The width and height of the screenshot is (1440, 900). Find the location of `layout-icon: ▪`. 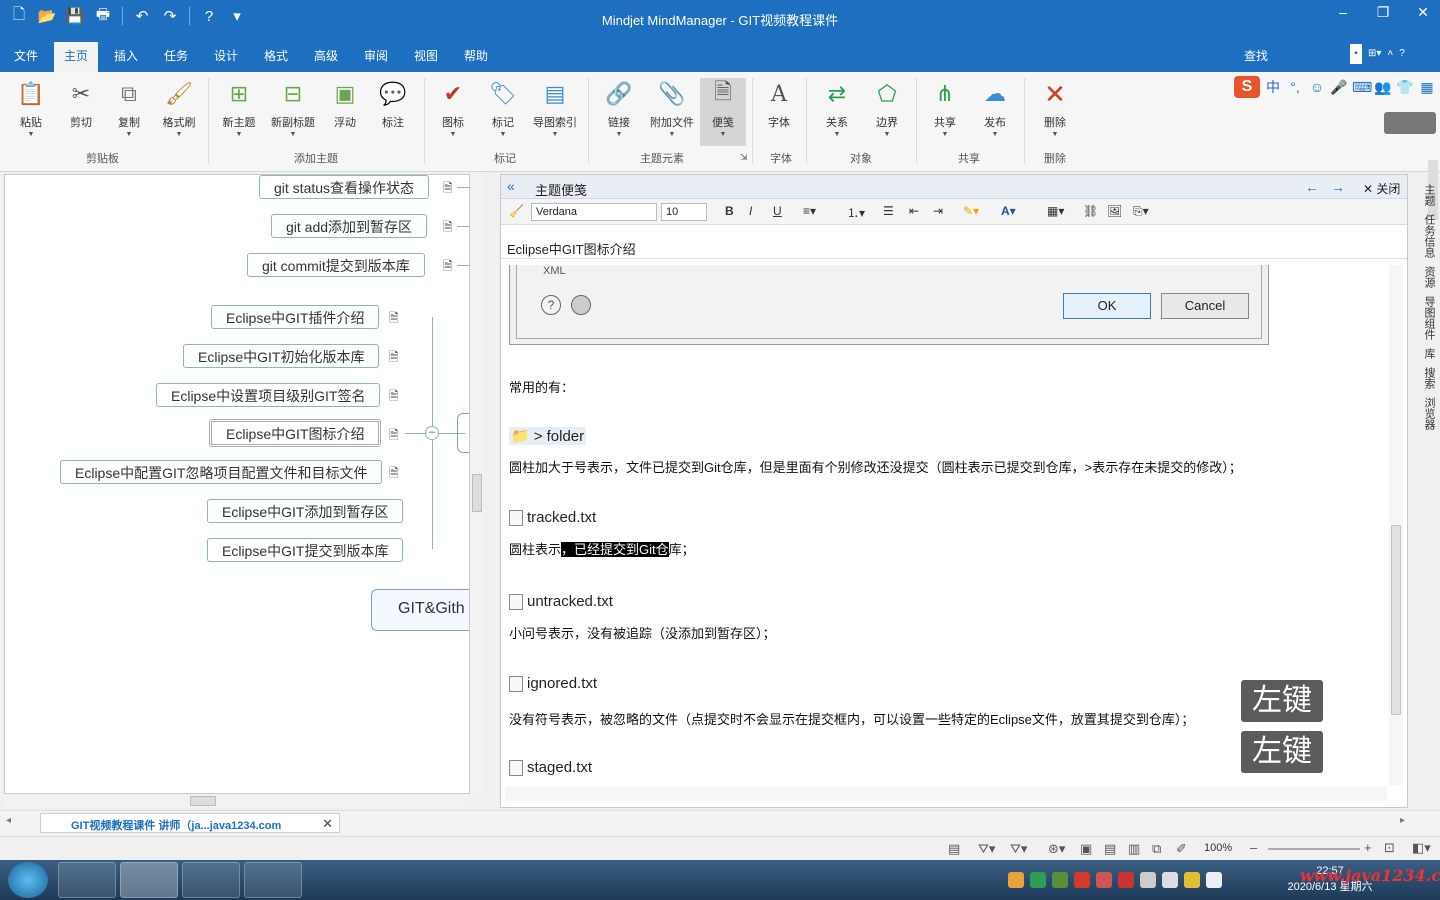

layout-icon: ▪ is located at coordinates (1356, 54).